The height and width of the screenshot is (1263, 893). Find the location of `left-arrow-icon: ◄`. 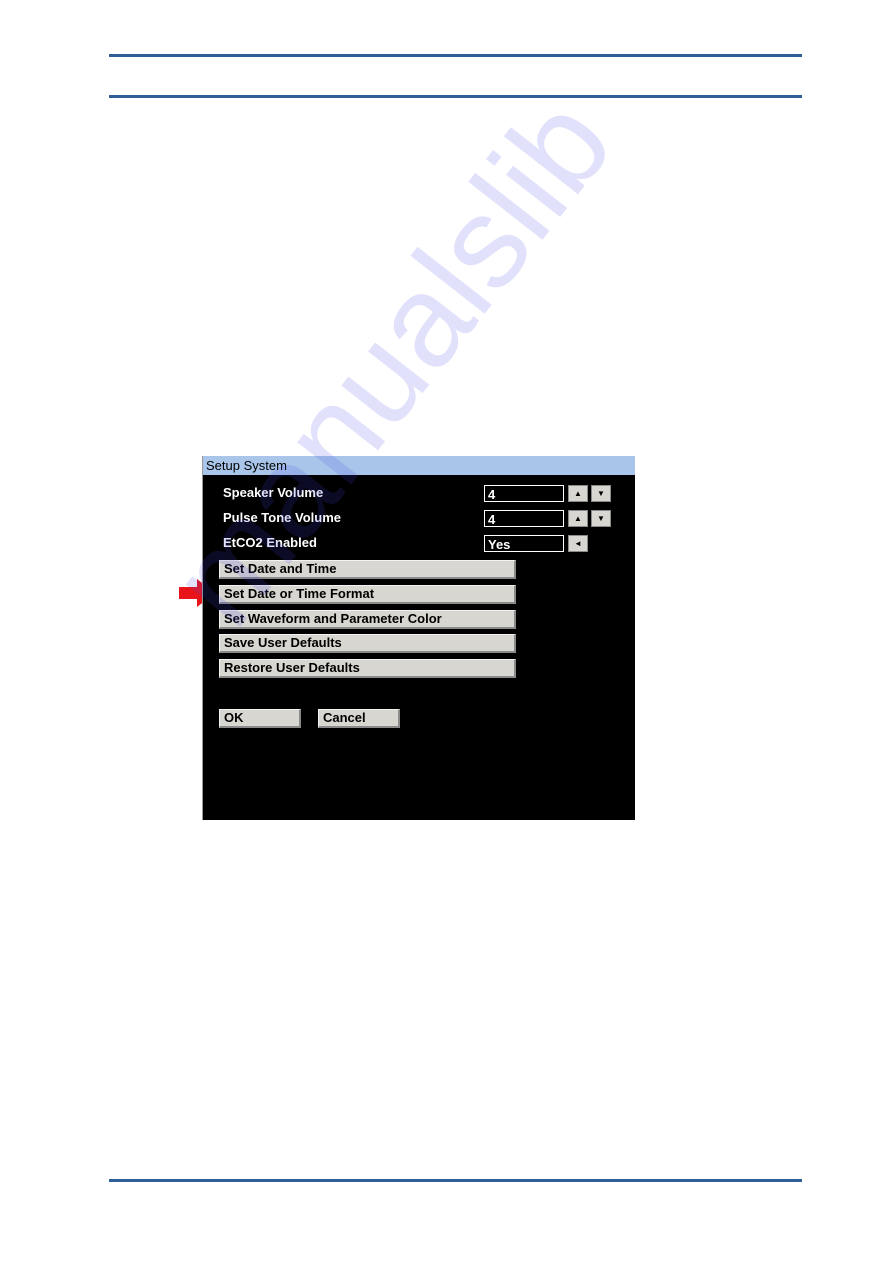

left-arrow-icon: ◄ is located at coordinates (578, 543).